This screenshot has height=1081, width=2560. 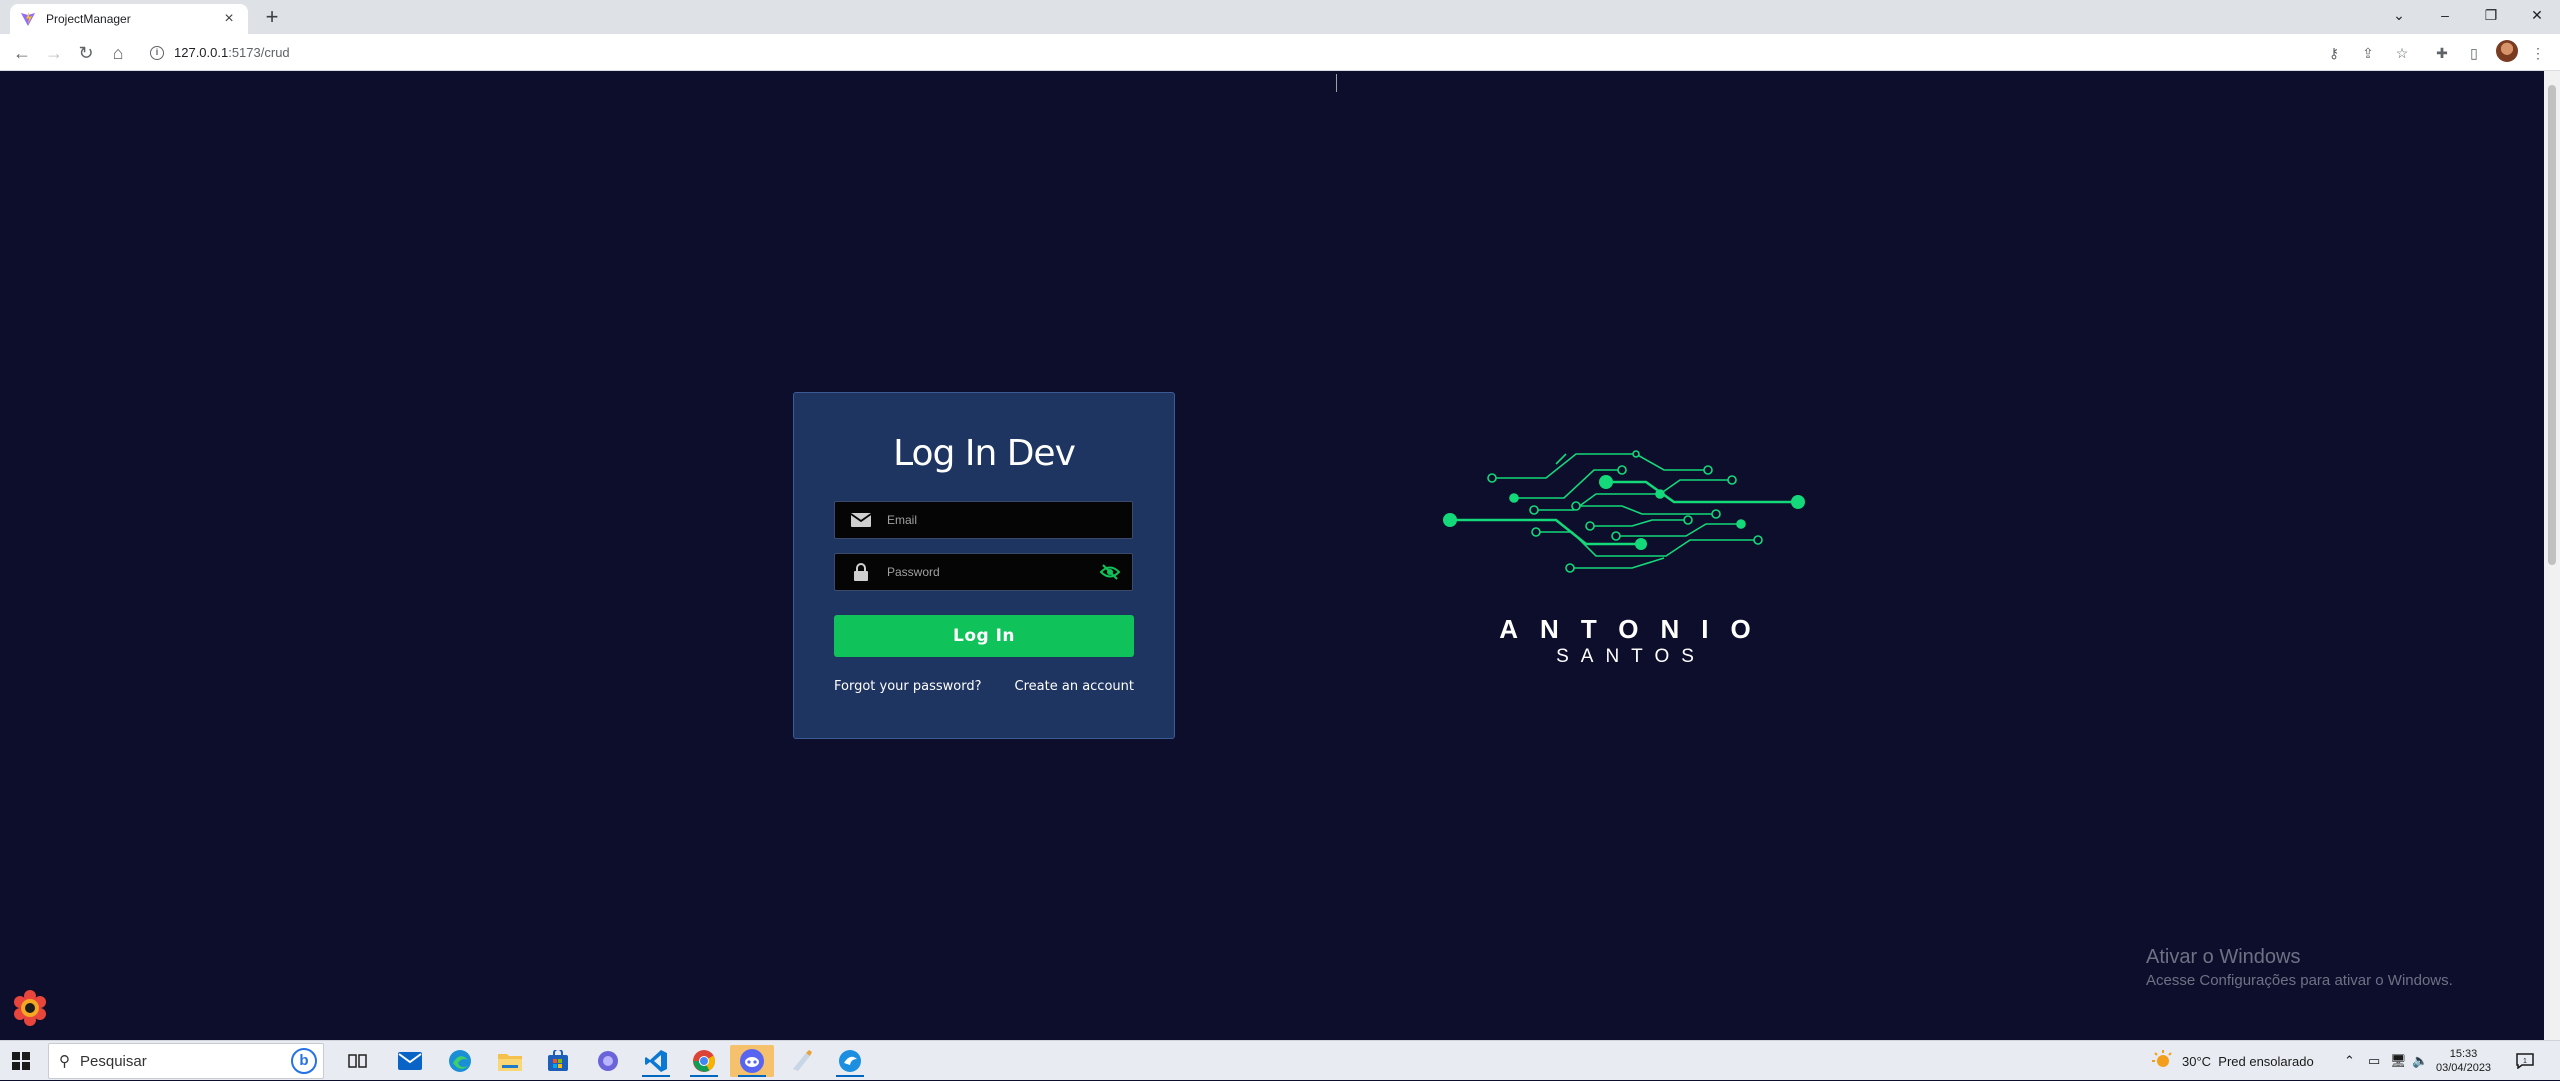 I want to click on vite-favicon-icon, so click(x=28, y=19).